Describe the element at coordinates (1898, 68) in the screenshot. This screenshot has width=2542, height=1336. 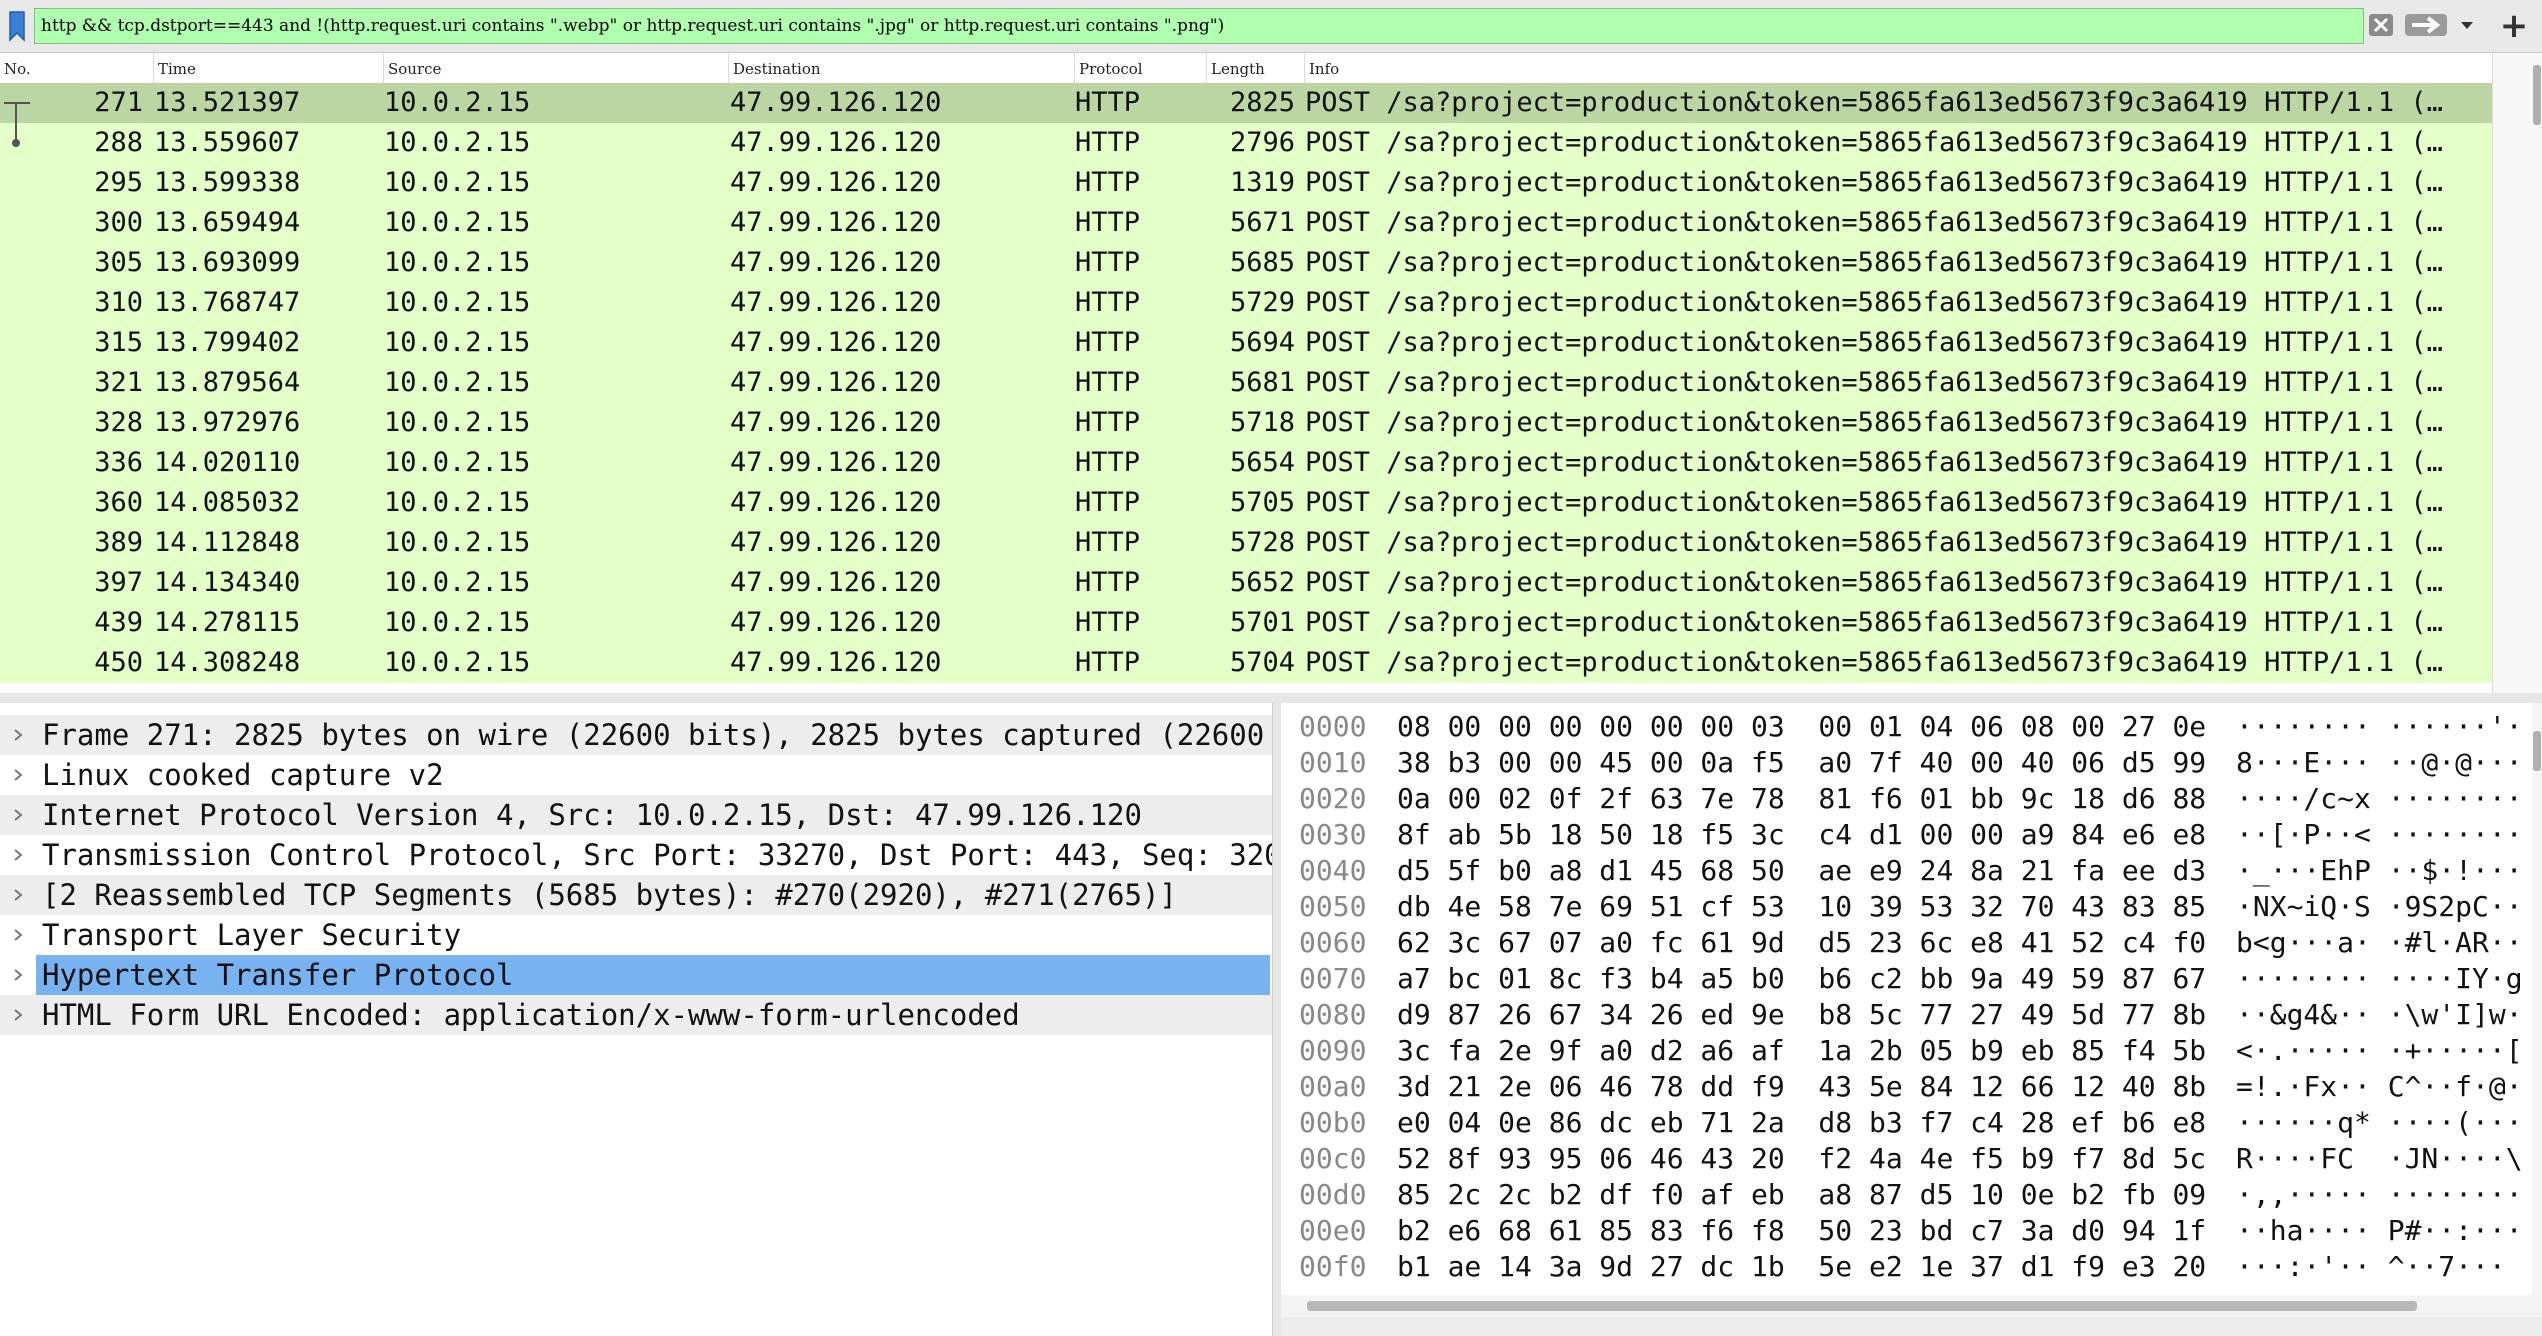
I see `column-header-info: Info` at that location.